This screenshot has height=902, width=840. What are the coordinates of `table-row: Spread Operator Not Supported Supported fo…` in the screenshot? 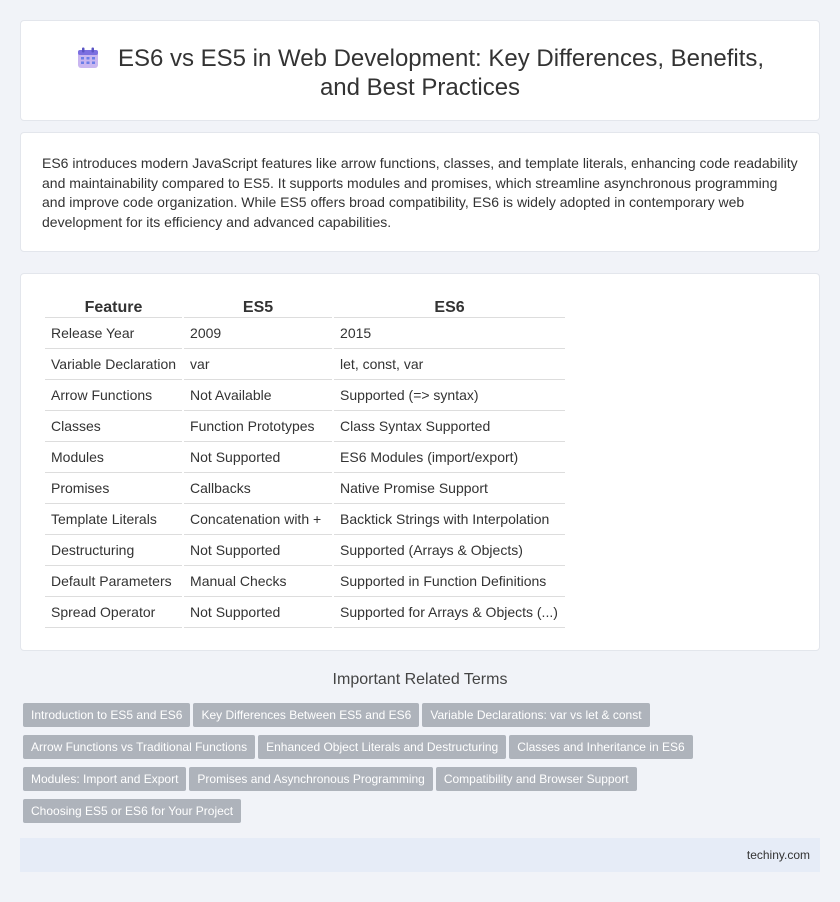 It's located at (305, 612).